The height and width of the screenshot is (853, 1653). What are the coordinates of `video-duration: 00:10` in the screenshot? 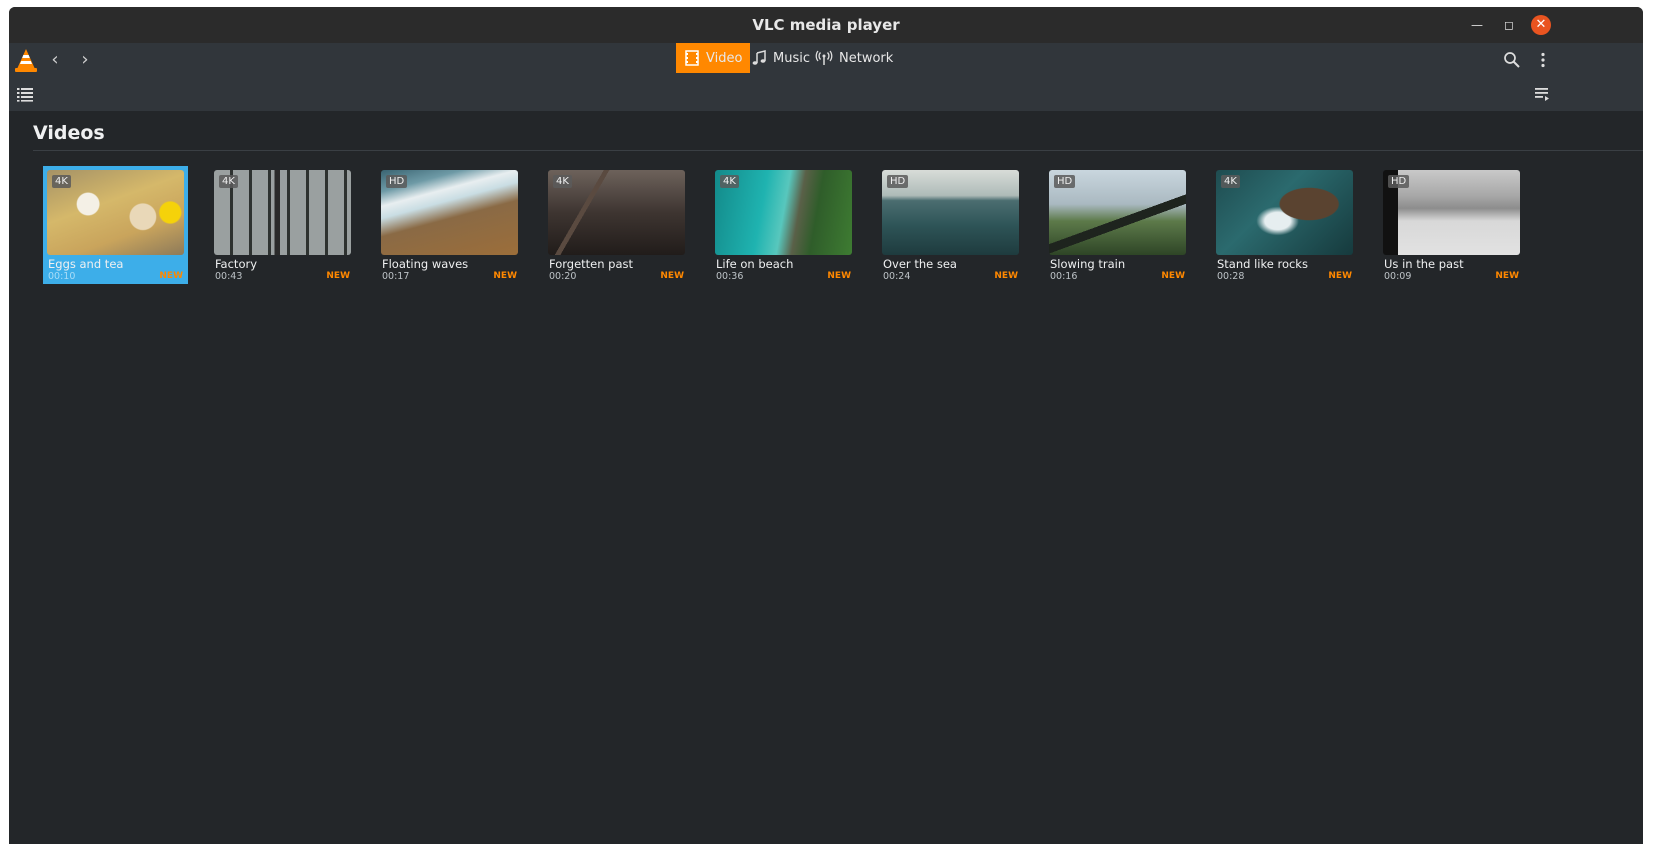 It's located at (62, 276).